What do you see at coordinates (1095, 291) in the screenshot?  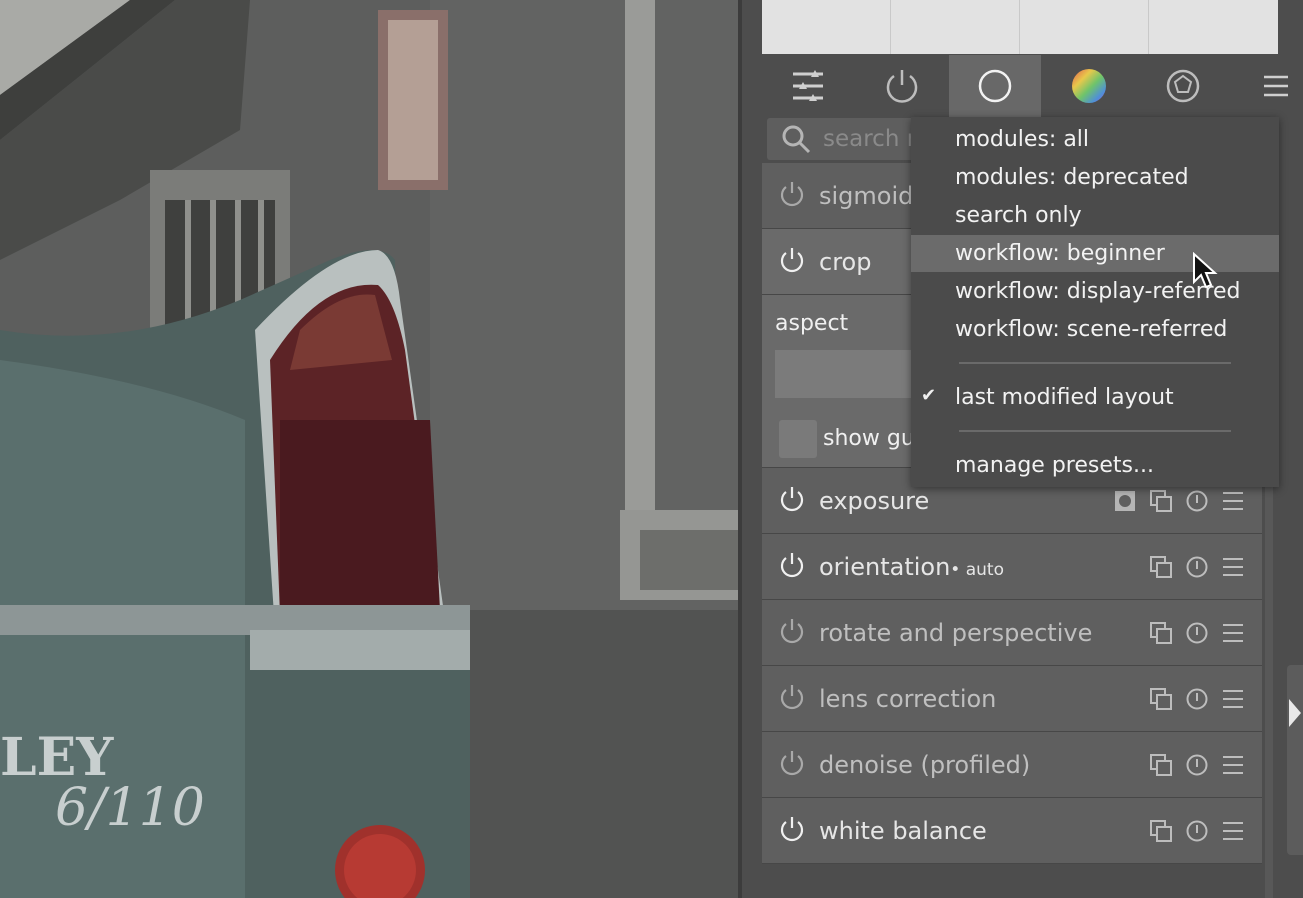 I see `menu-item-workflow-display-referred: workflow: display-referred` at bounding box center [1095, 291].